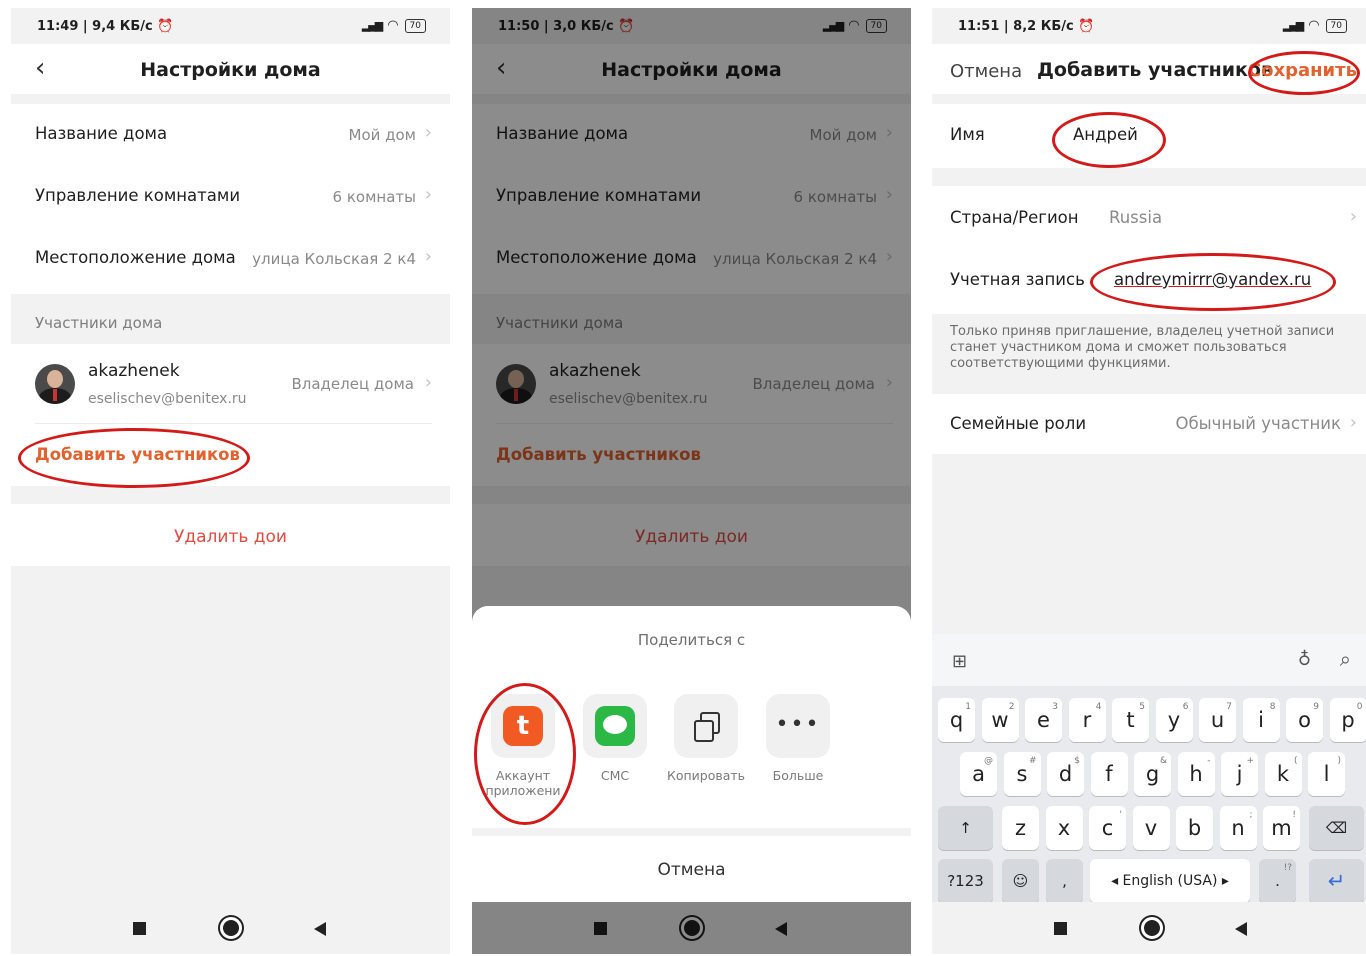 The width and height of the screenshot is (1366, 956). I want to click on avatar, so click(516, 384).